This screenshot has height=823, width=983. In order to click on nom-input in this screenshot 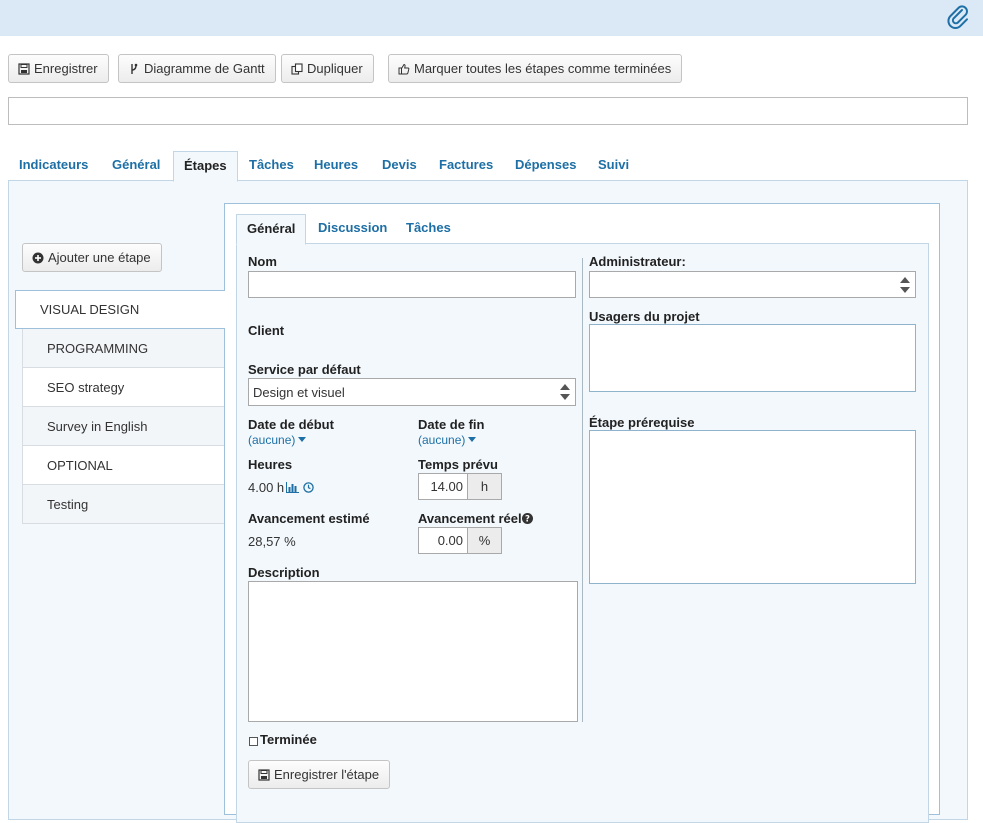, I will do `click(412, 284)`.